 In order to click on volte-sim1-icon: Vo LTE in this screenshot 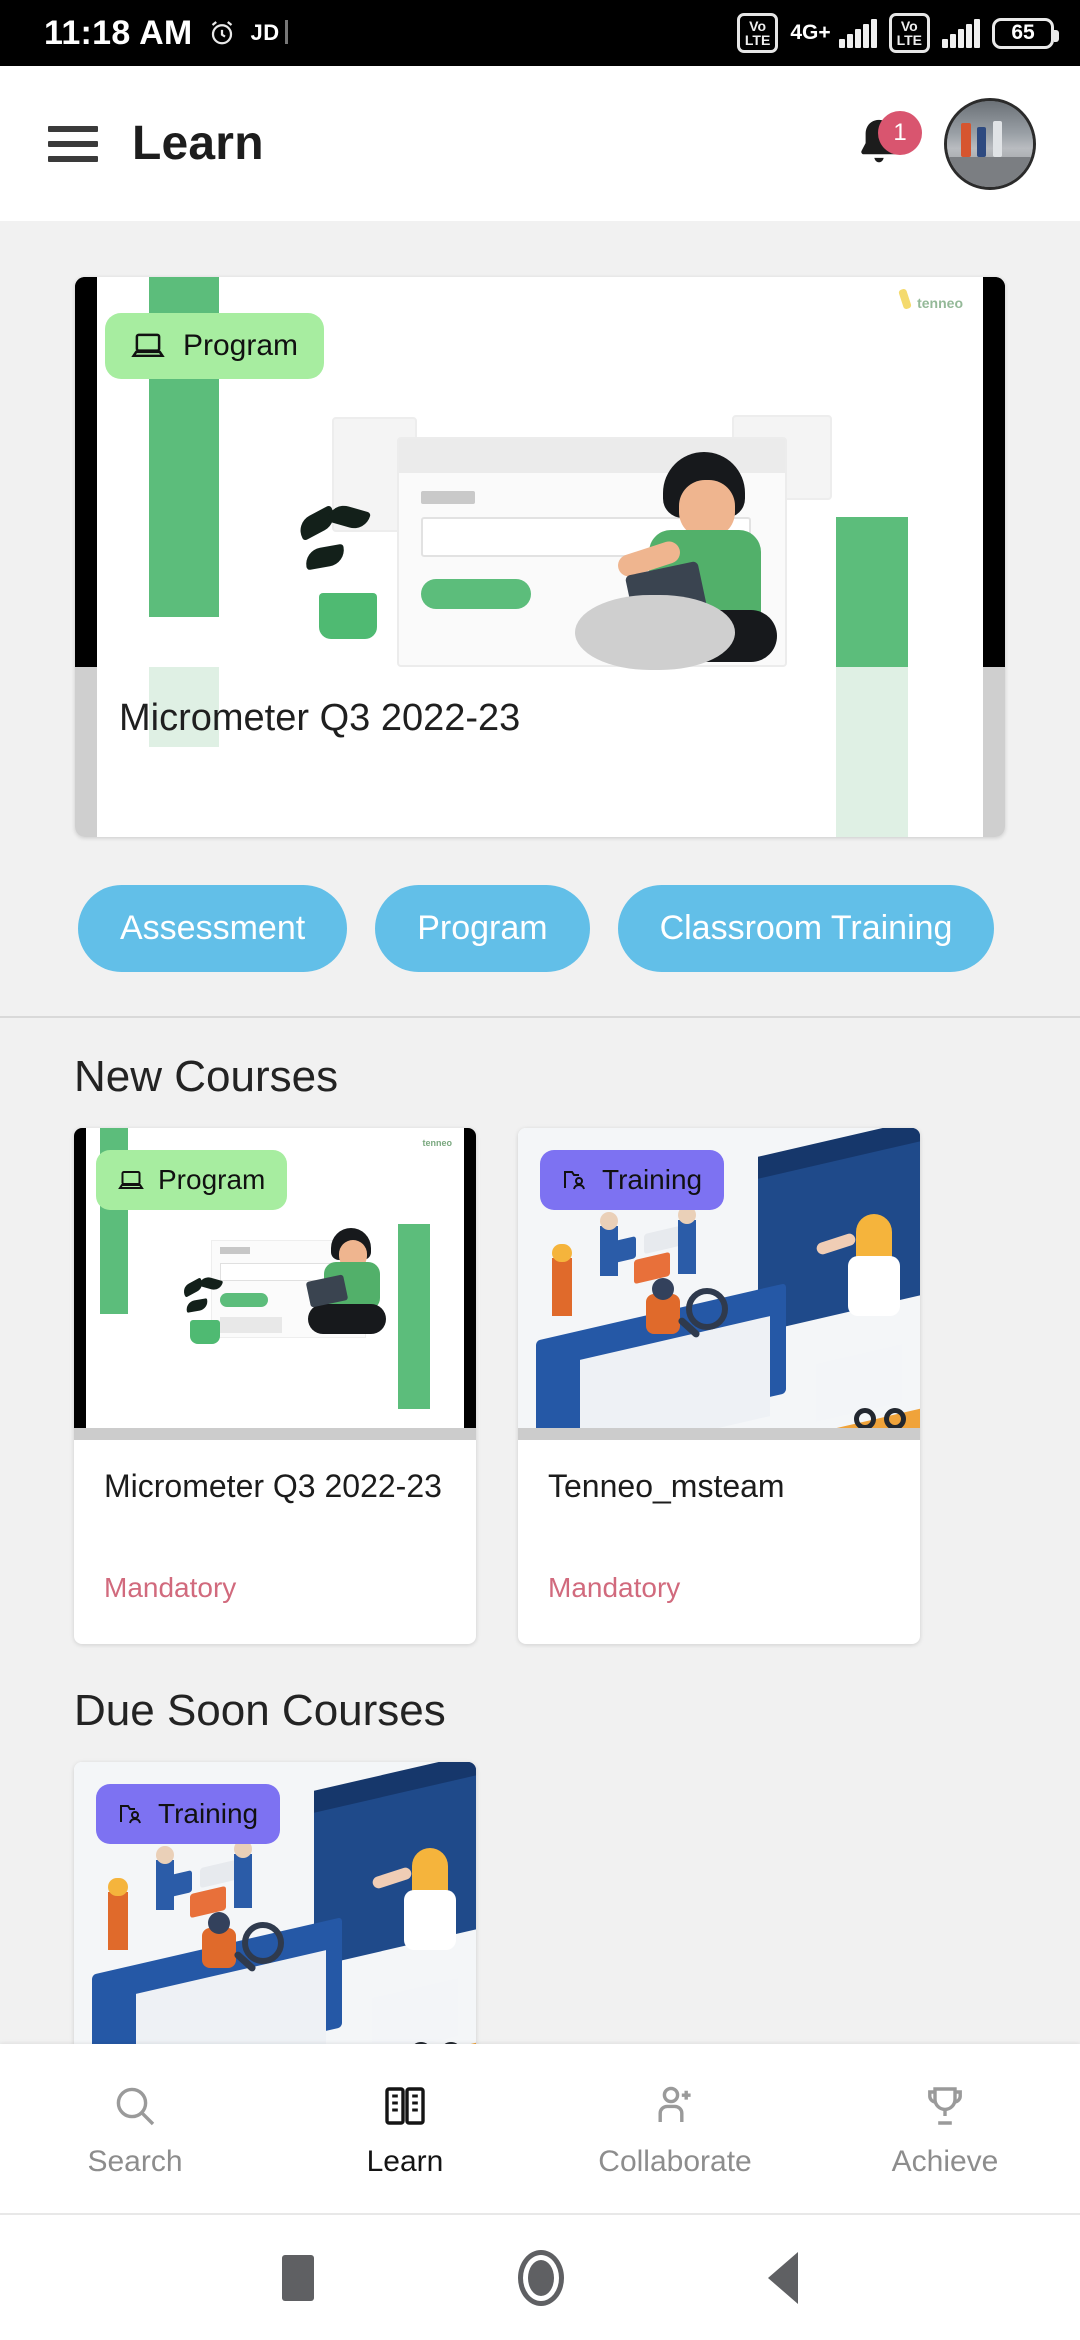, I will do `click(757, 33)`.